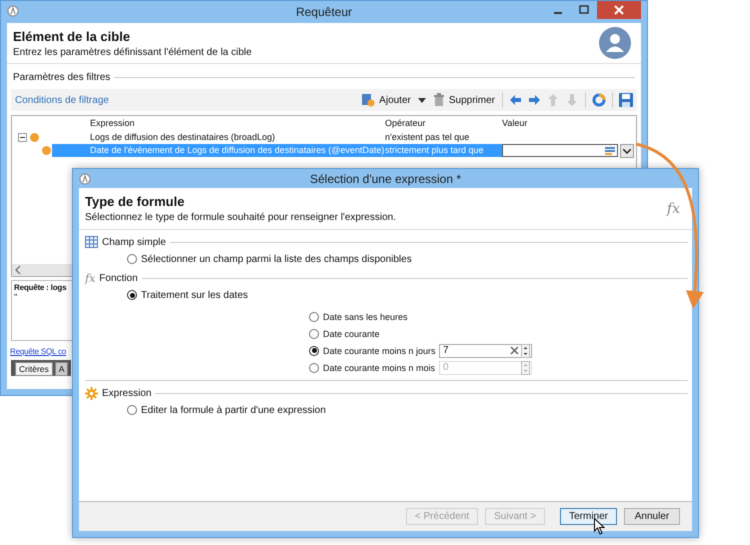 The height and width of the screenshot is (545, 750). Describe the element at coordinates (324, 12) in the screenshot. I see `window-title: Requêteur` at that location.